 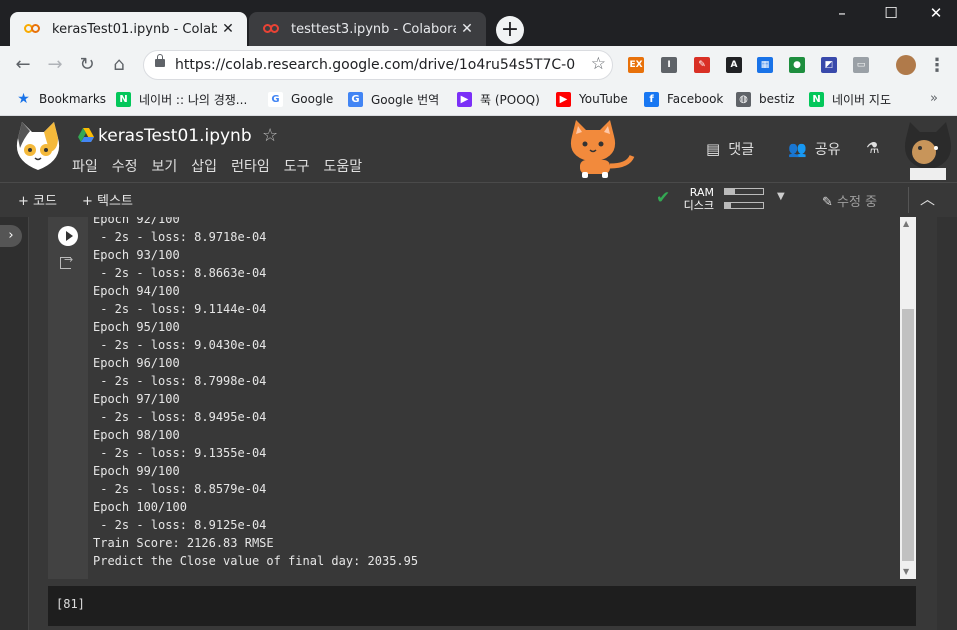 I want to click on output-line: - 2s - loss: 8.9718e-04, so click(x=180, y=237).